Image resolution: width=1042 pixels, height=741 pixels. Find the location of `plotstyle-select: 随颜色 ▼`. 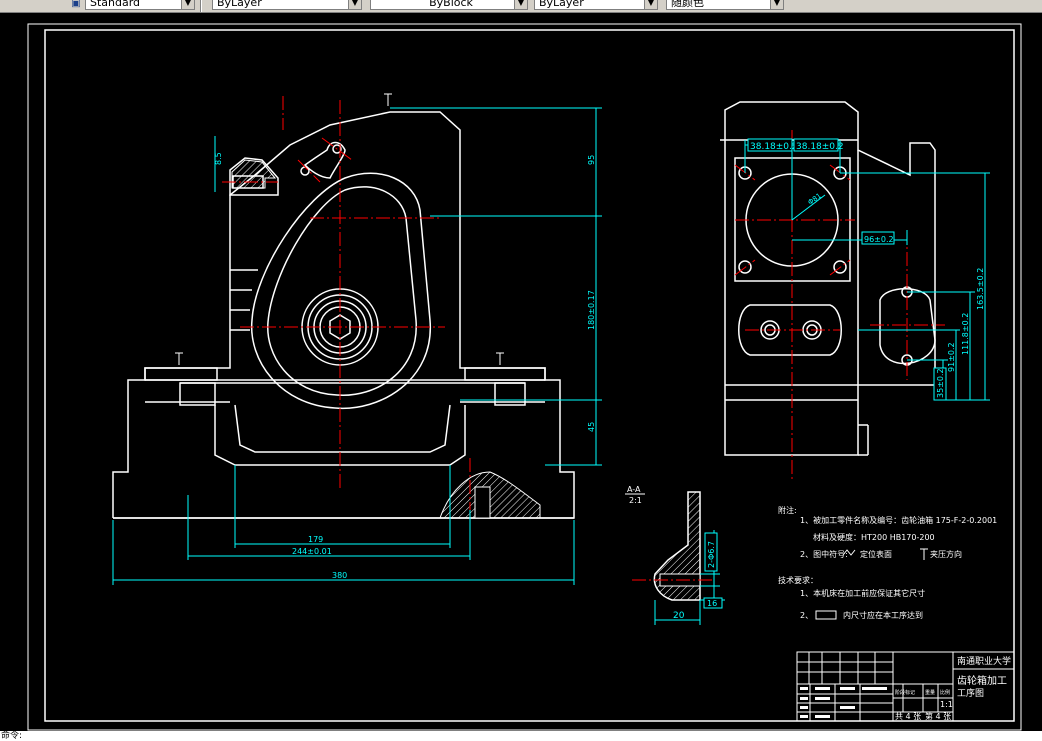

plotstyle-select: 随颜色 ▼ is located at coordinates (725, 5).